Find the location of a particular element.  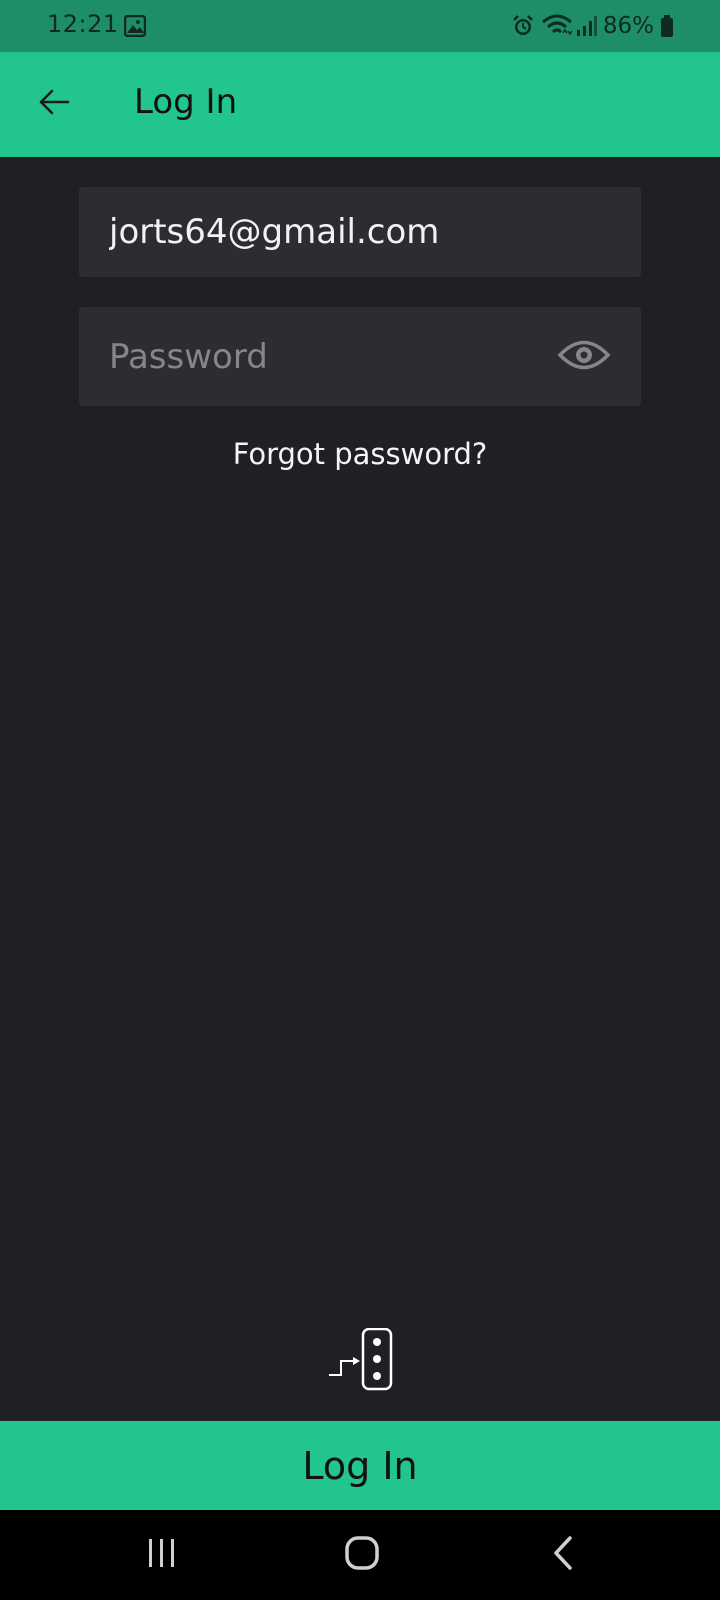

home-icon is located at coordinates (362, 1555).